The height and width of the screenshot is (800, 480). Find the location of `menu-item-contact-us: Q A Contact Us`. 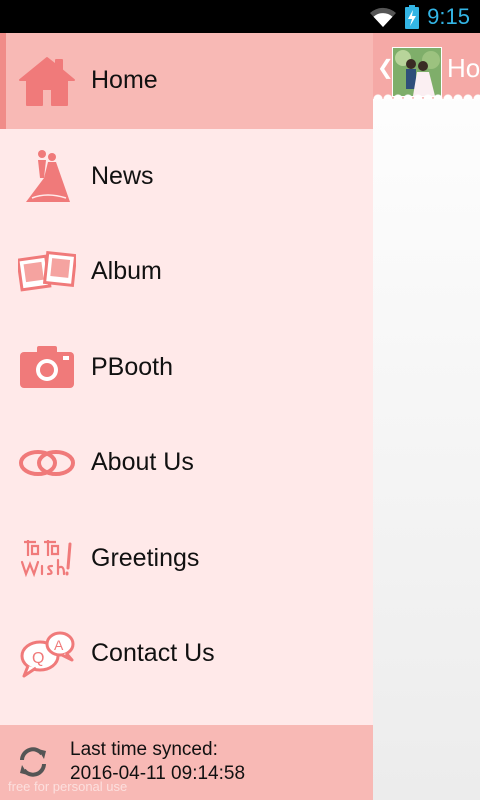

menu-item-contact-us: Q A Contact Us is located at coordinates (186, 654).